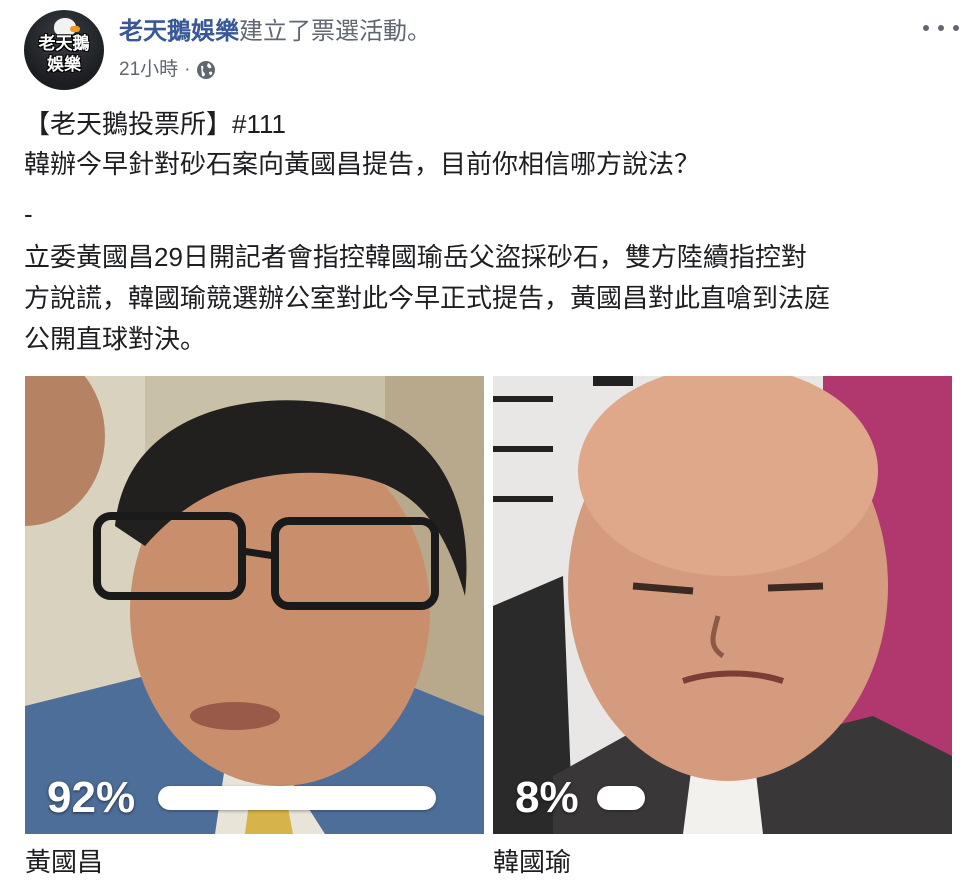  Describe the element at coordinates (28, 214) in the screenshot. I see `post-text-dash: -` at that location.